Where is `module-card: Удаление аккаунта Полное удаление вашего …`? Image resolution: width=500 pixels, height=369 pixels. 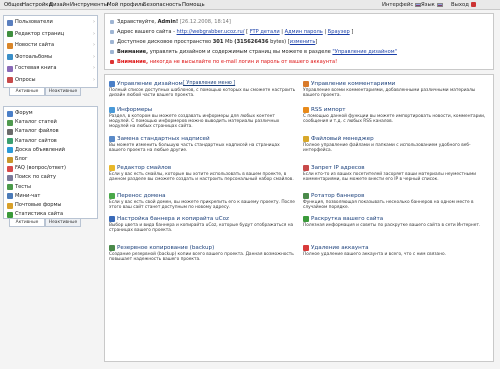
module-card: Удаление аккаунта Полное удаление вашего … is located at coordinates (398, 257).